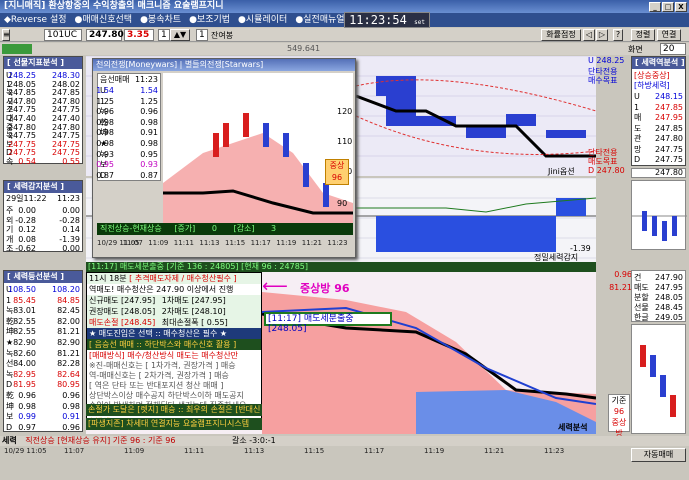  Describe the element at coordinates (105, 90) in the screenshot. I see `row-value: 1.54` at that location.